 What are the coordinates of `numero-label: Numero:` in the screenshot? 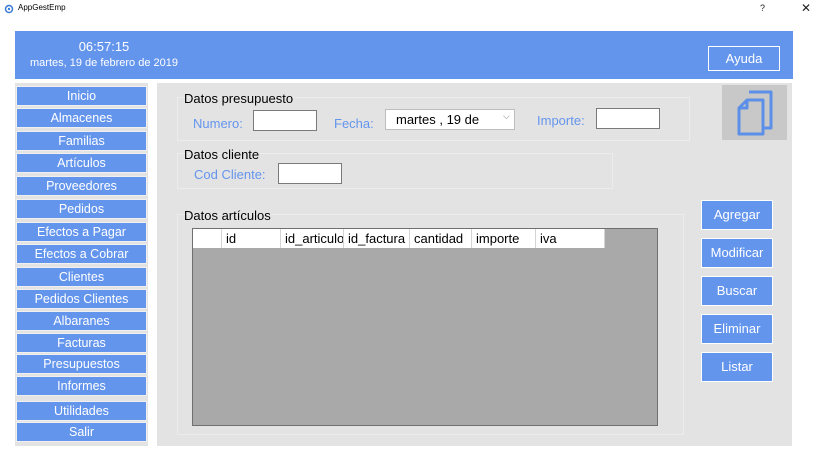 It's located at (218, 123).